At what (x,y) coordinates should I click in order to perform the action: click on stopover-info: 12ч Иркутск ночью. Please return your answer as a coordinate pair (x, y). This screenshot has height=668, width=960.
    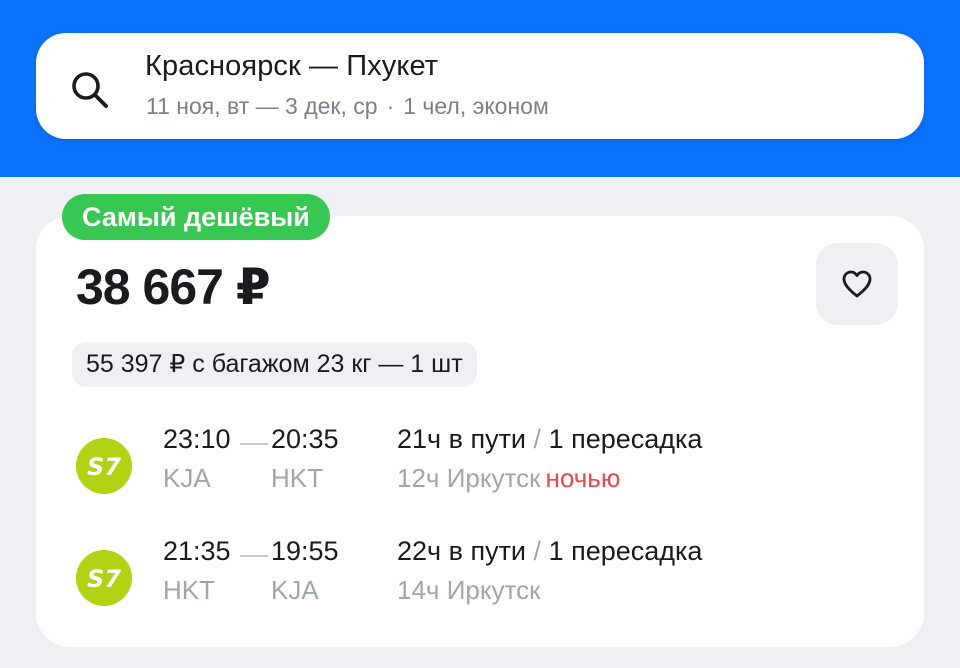
    Looking at the image, I should click on (508, 478).